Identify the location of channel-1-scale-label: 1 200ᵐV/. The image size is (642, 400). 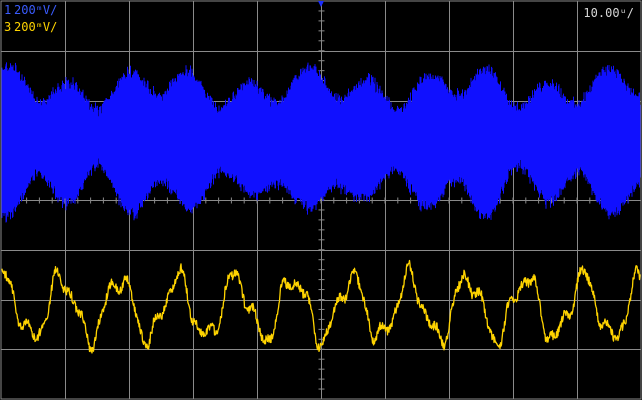
(30, 10).